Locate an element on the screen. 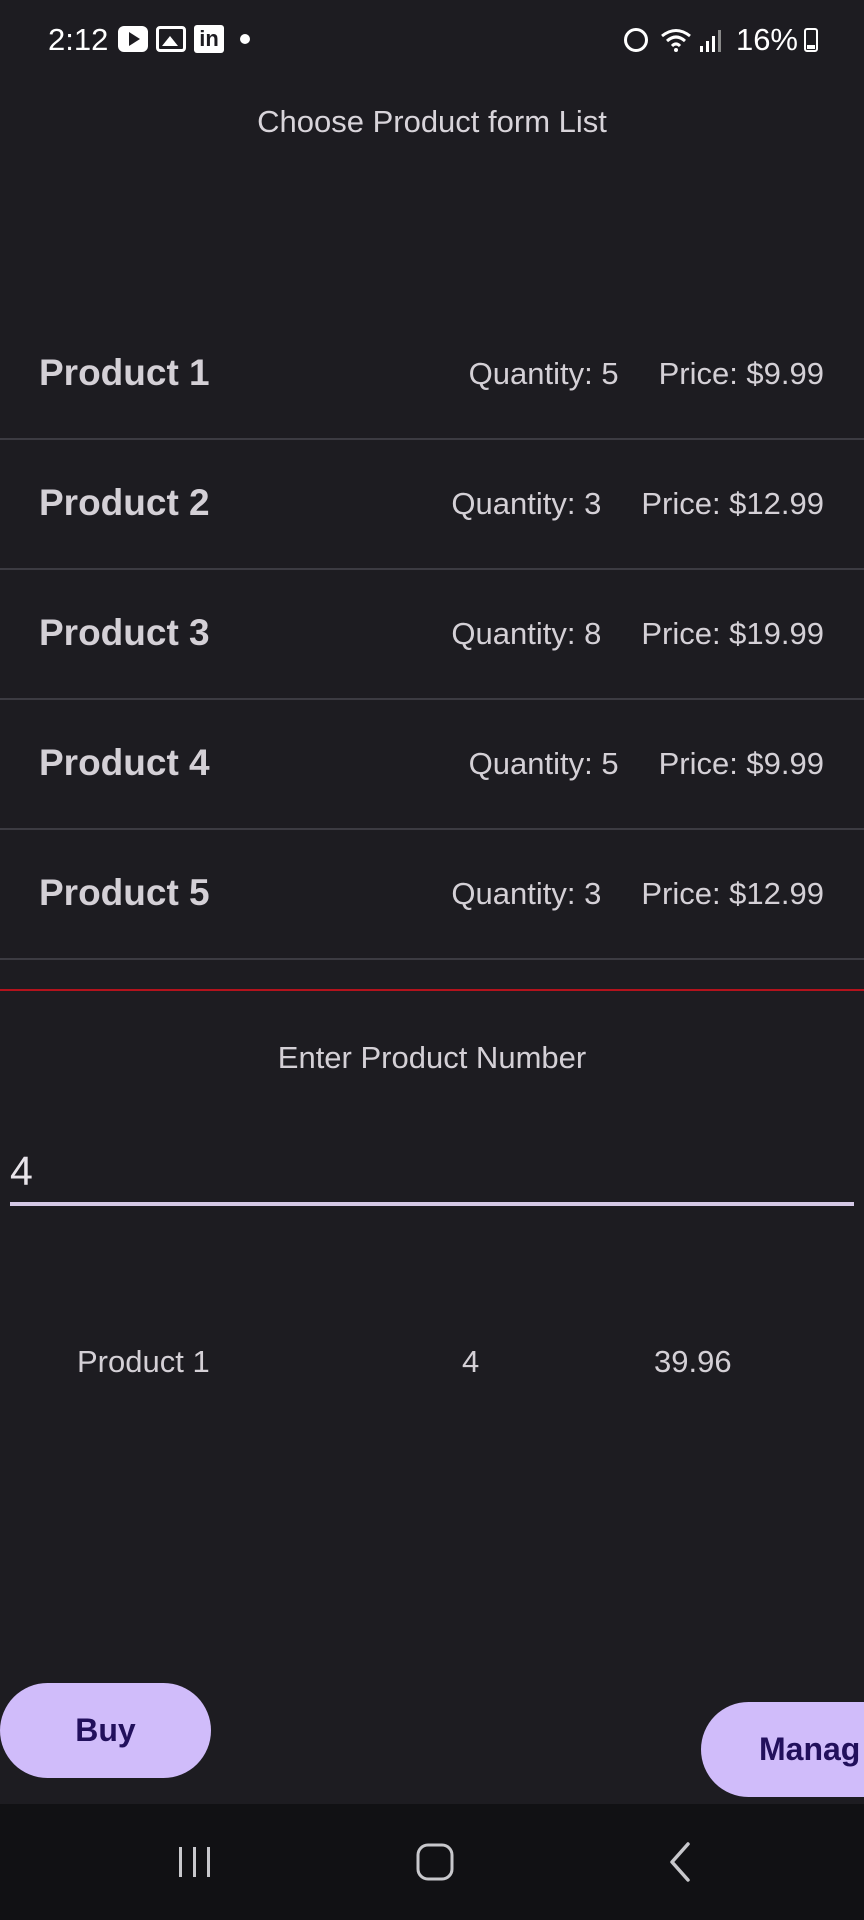 This screenshot has width=864, height=1920. product-number-input is located at coordinates (432, 1173).